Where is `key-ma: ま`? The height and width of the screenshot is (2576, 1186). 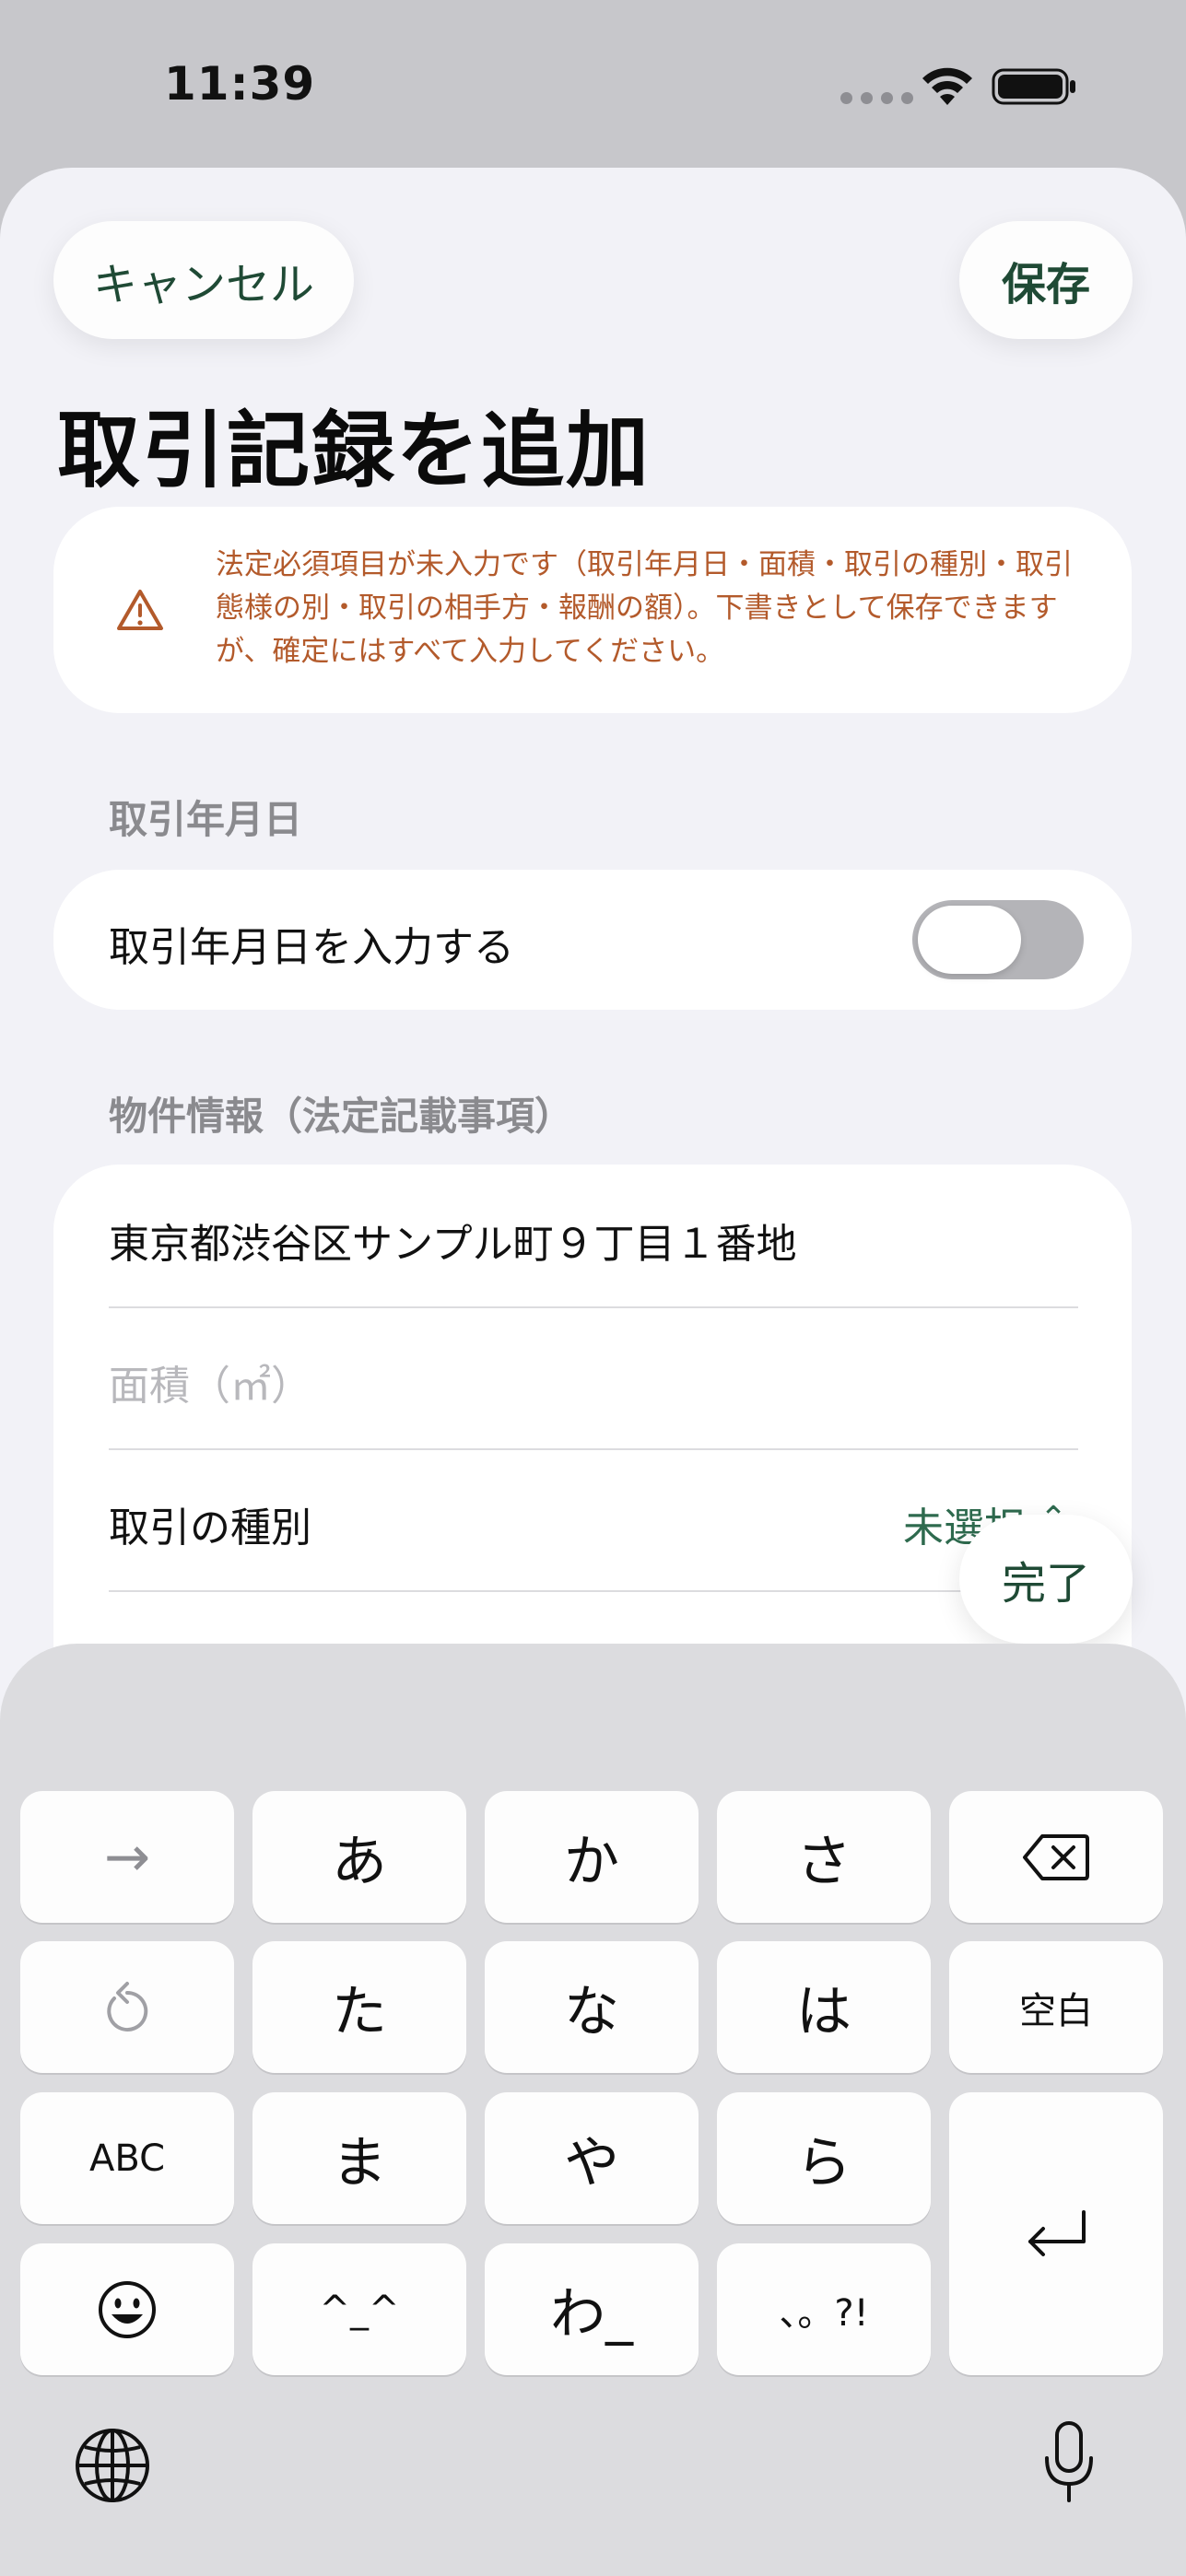
key-ma: ま is located at coordinates (359, 2158).